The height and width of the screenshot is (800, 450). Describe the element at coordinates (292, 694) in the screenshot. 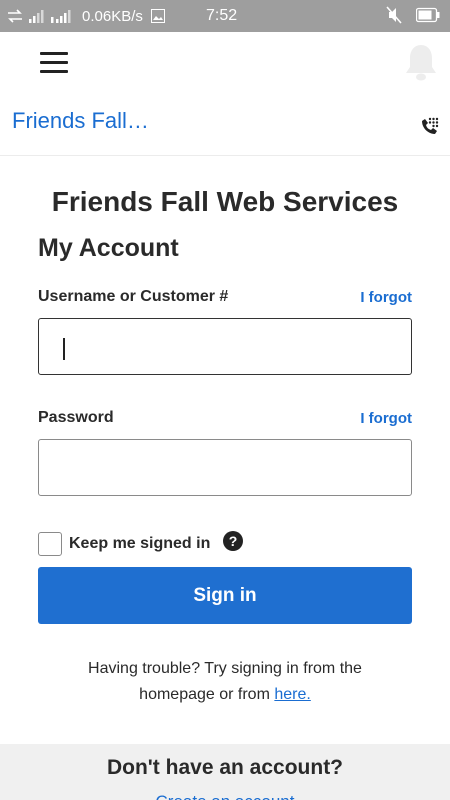

I see `trouble-here-link: here.` at that location.